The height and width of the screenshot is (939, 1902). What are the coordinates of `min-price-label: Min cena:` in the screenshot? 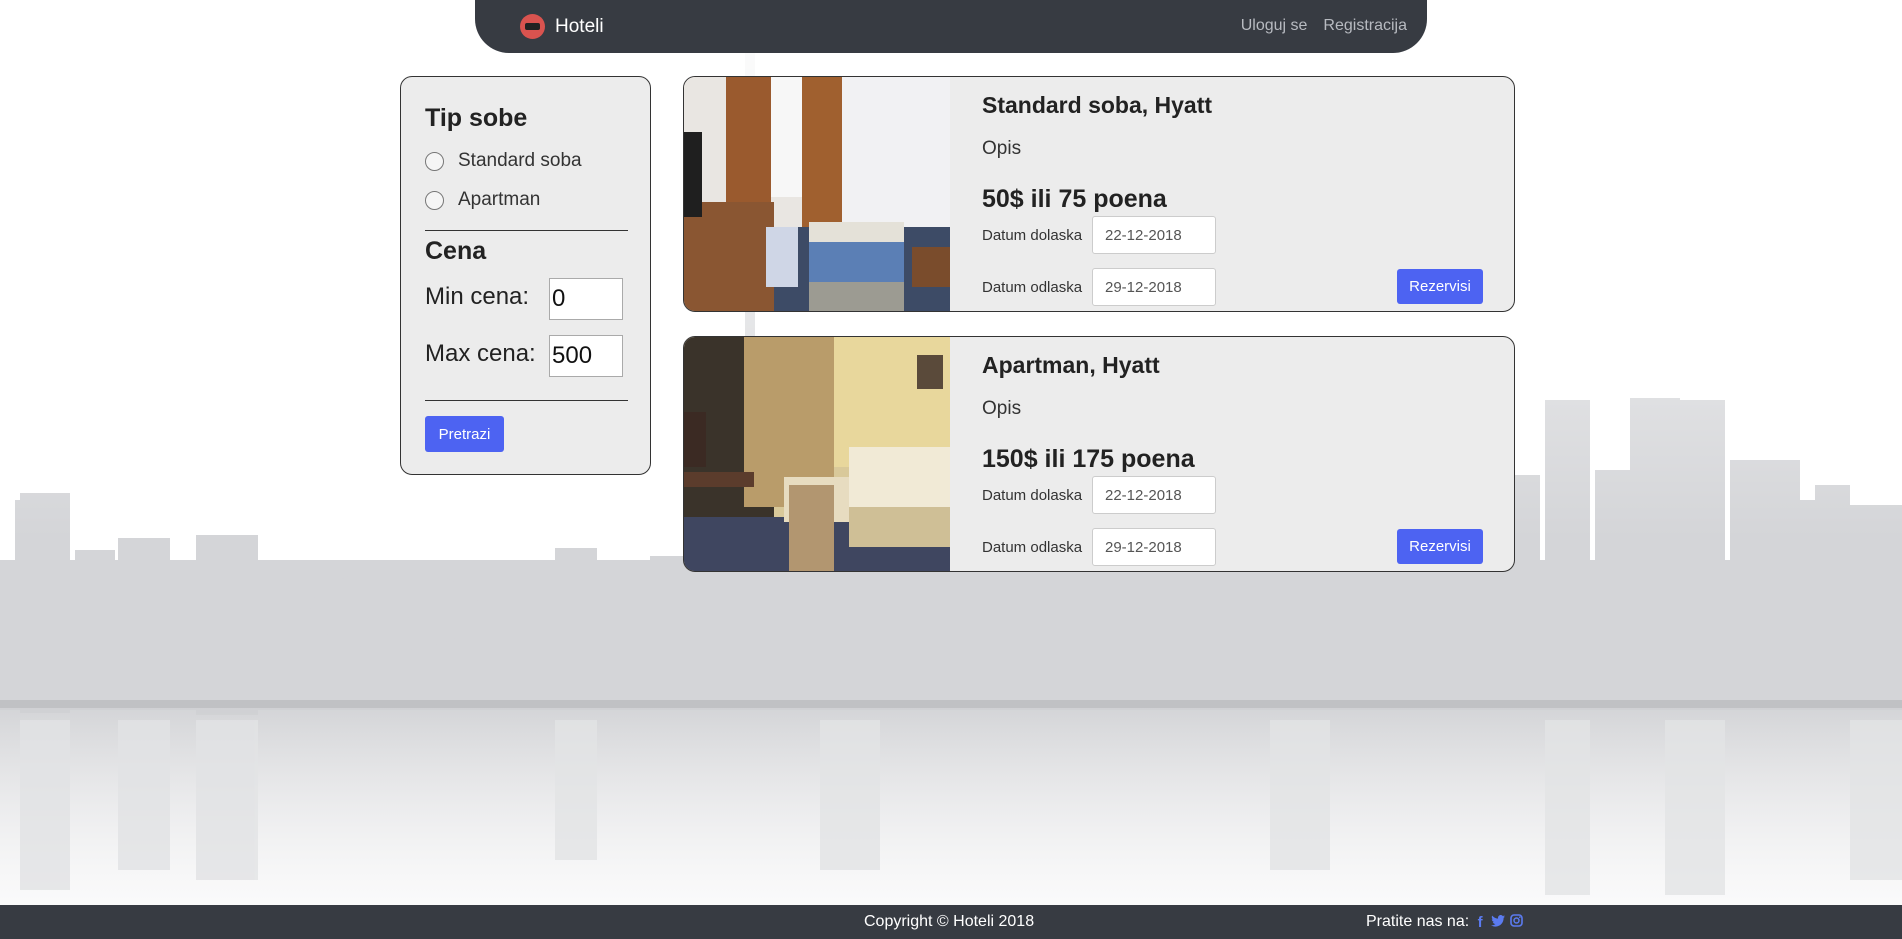 It's located at (477, 296).